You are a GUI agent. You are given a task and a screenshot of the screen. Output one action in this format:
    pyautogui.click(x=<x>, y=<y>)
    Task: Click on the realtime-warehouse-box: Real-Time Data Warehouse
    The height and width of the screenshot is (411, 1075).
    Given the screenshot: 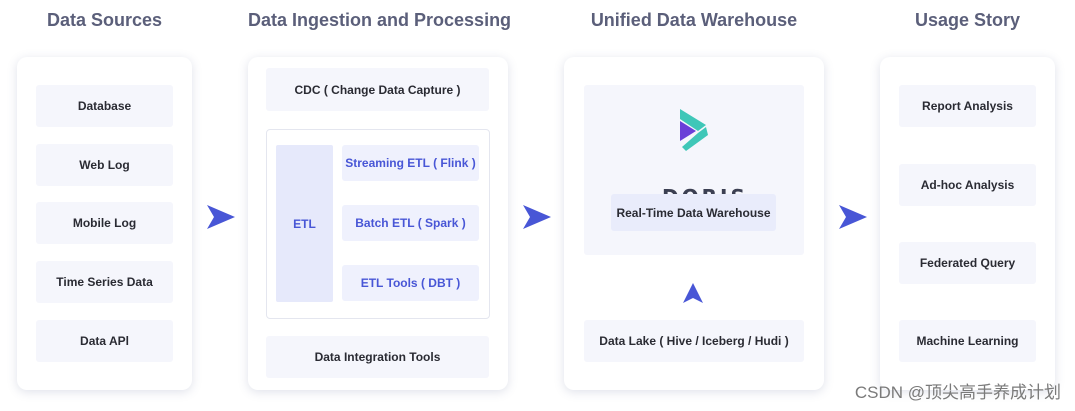 What is the action you would take?
    pyautogui.click(x=693, y=212)
    